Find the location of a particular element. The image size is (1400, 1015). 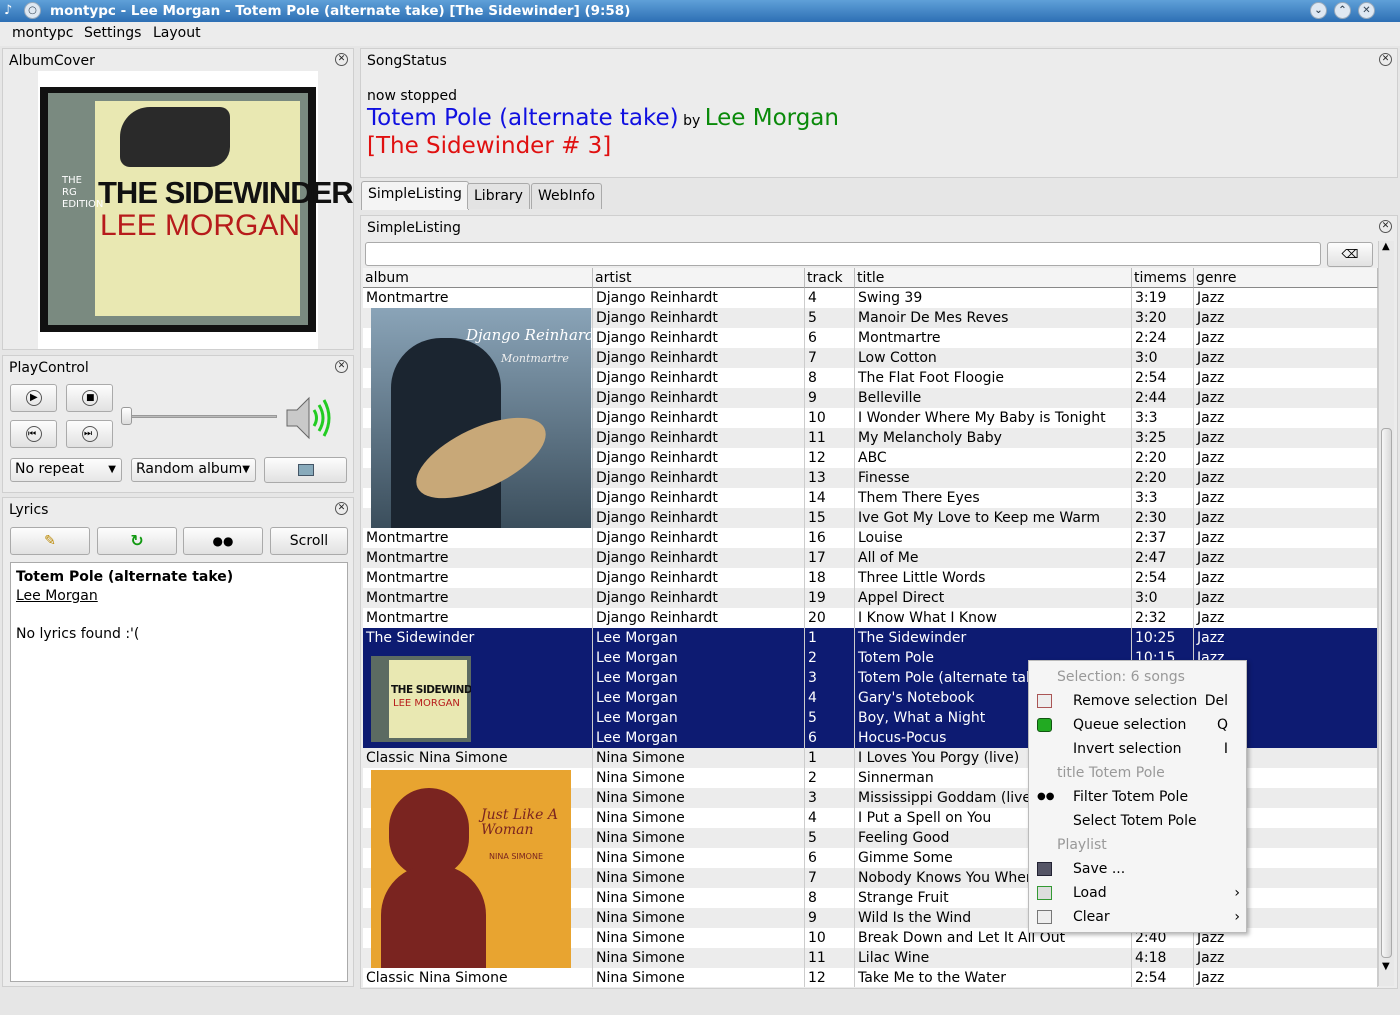

tab-library: Library is located at coordinates (498, 196).